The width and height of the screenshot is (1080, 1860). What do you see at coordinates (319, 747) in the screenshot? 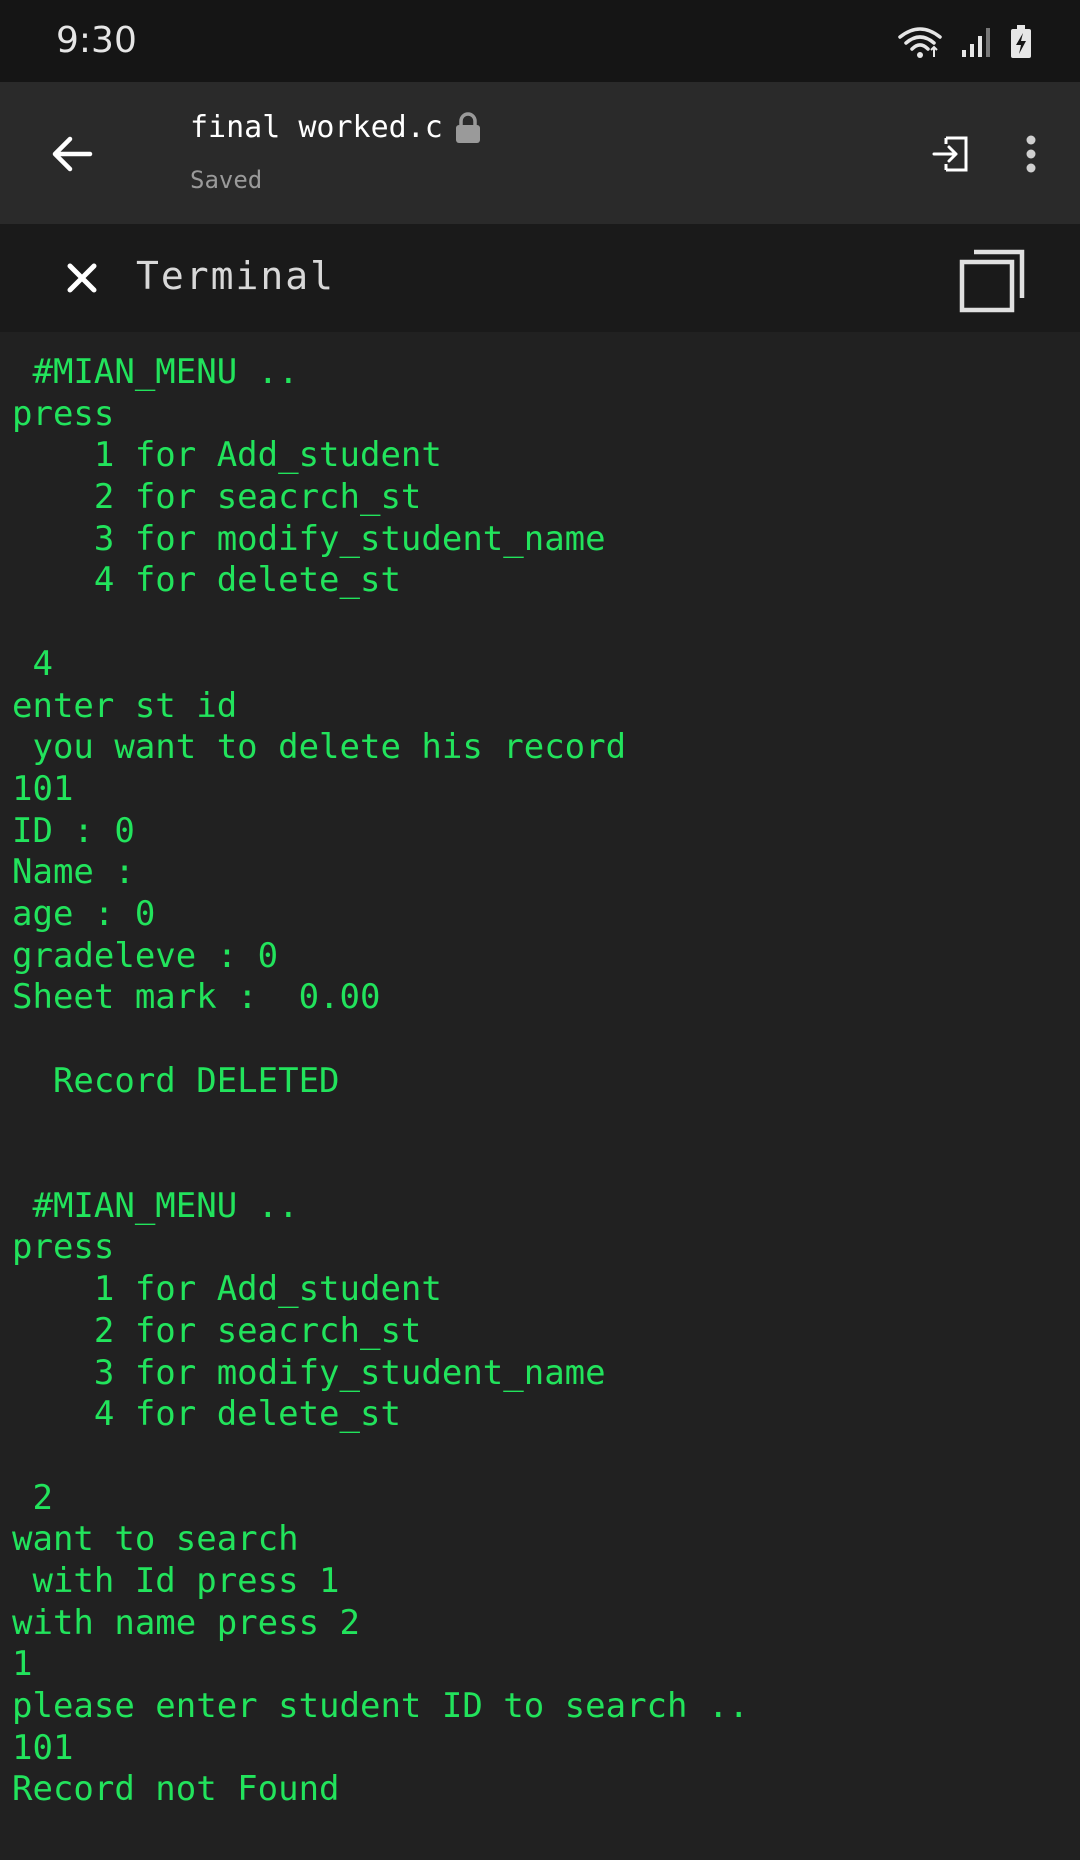
I see `terminal-line: you want to delete his record` at bounding box center [319, 747].